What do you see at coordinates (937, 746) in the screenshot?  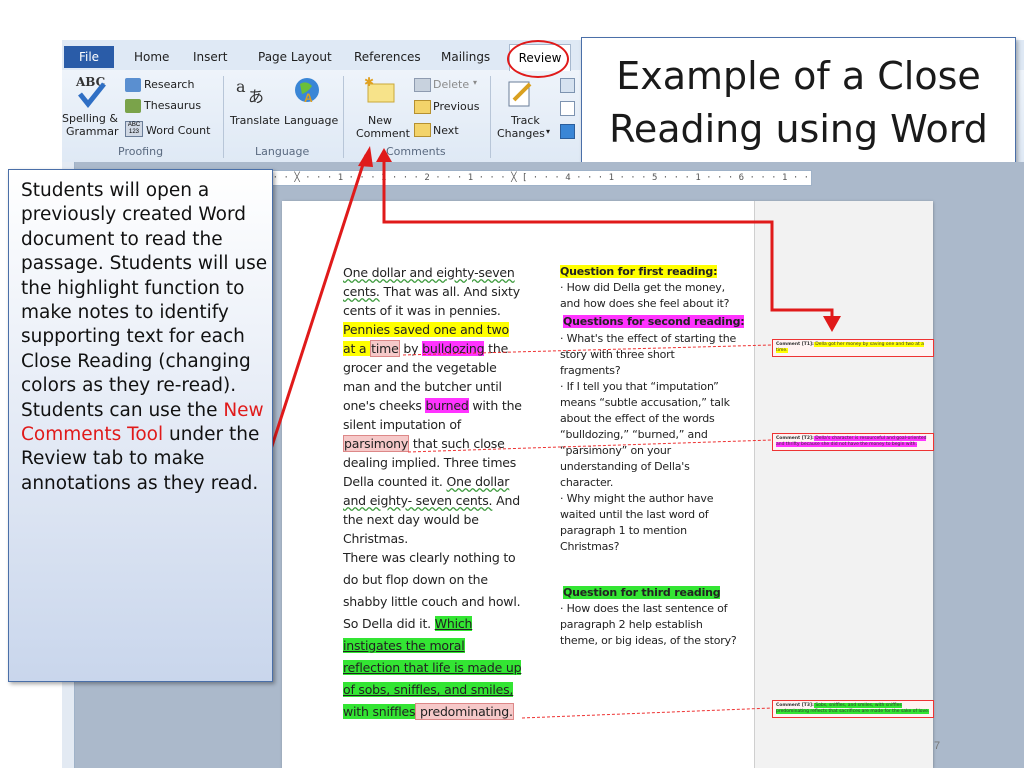 I see `slide-page-number: 7` at bounding box center [937, 746].